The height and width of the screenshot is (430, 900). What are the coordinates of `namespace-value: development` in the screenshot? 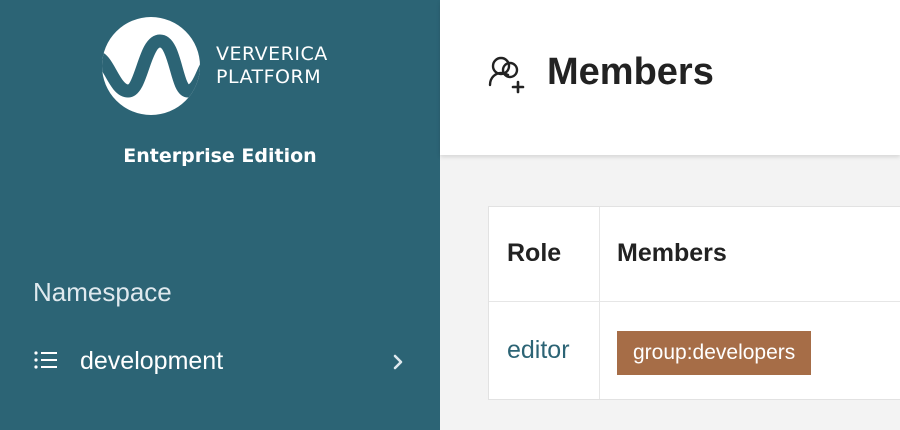 It's located at (152, 361).